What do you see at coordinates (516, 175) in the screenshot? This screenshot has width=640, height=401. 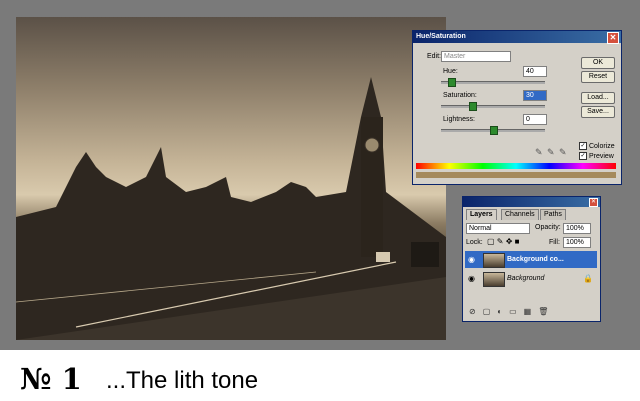 I see `result-color-bar` at bounding box center [516, 175].